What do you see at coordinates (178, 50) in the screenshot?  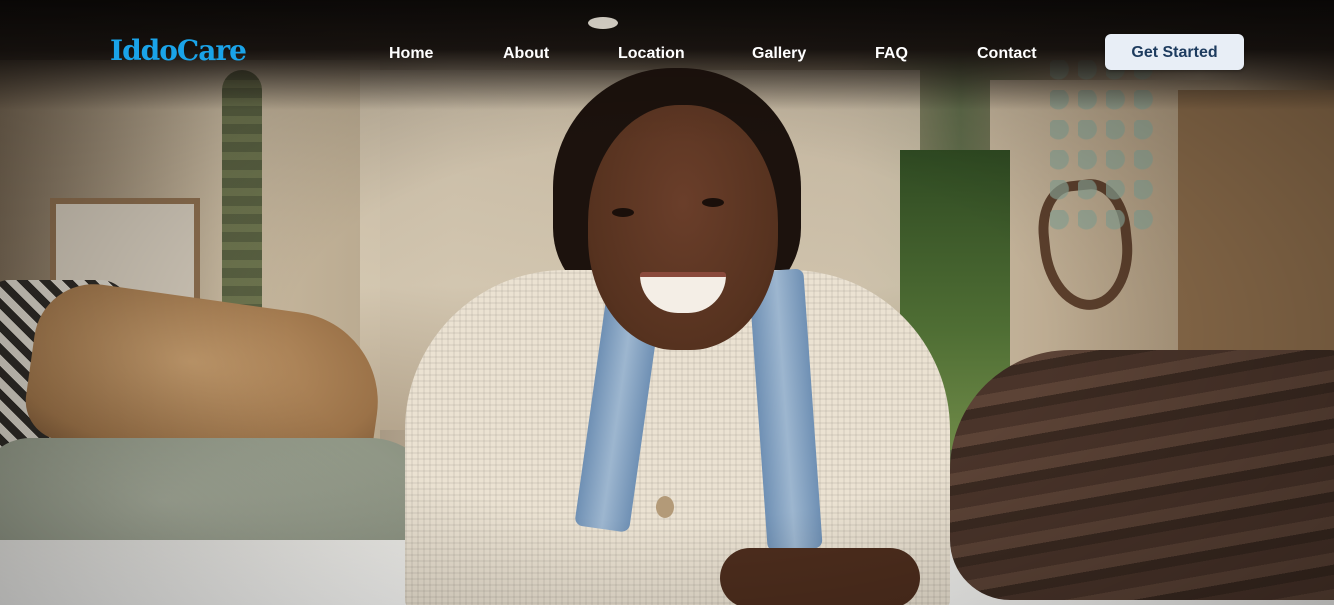 I see `brand-logo: IddoCare` at bounding box center [178, 50].